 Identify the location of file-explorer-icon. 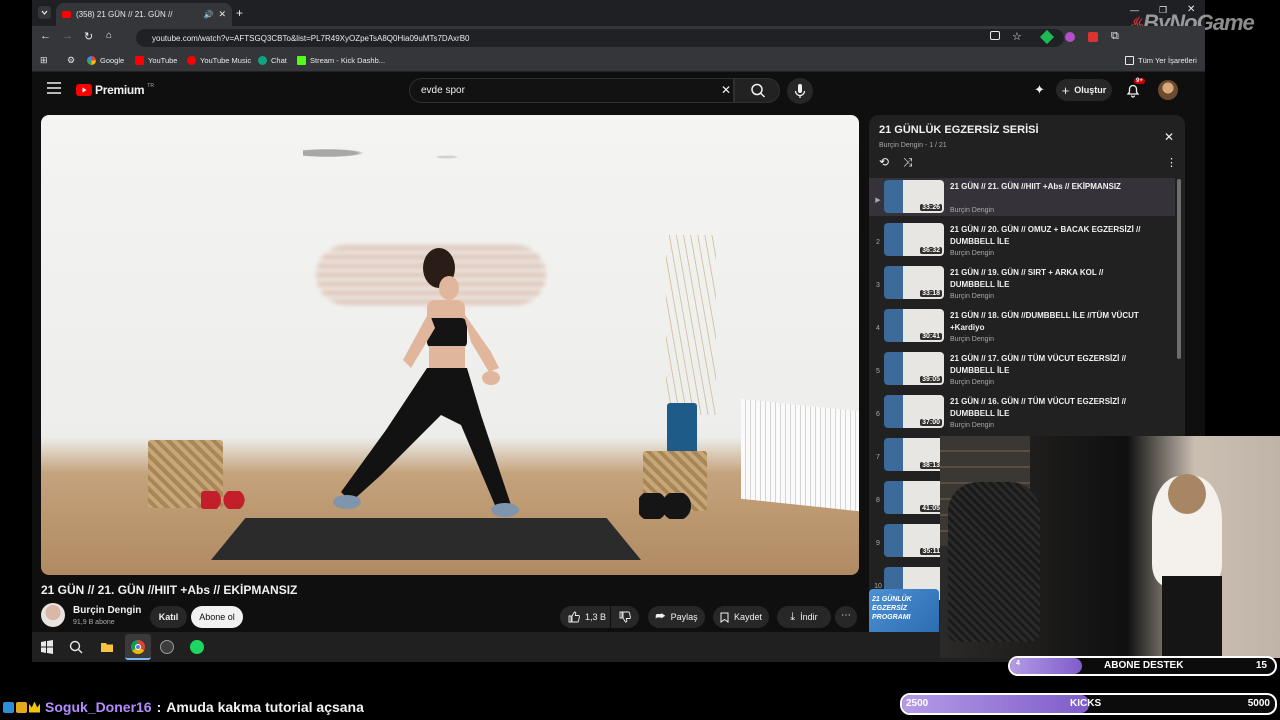
(107, 647).